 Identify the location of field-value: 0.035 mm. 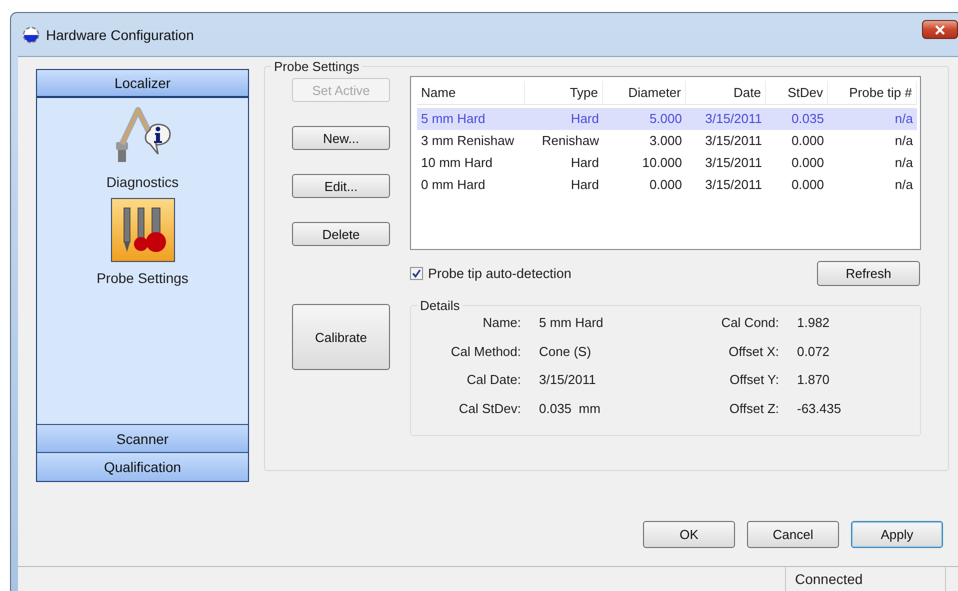
(570, 409).